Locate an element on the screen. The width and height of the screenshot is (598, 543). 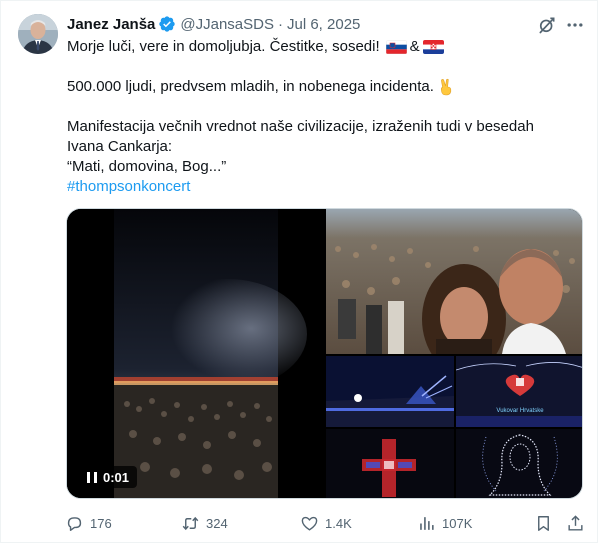
action-bar: 176 324 1.4K 107K is located at coordinates (299, 523).